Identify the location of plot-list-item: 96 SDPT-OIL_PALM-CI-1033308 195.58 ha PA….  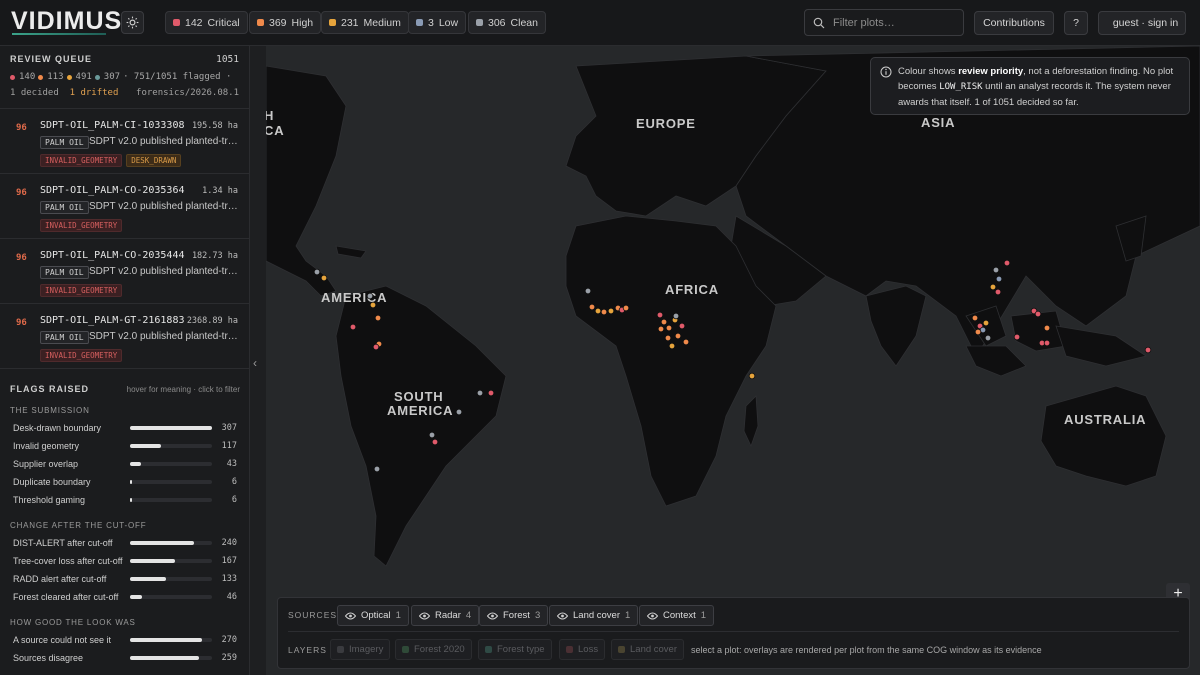
(124, 141).